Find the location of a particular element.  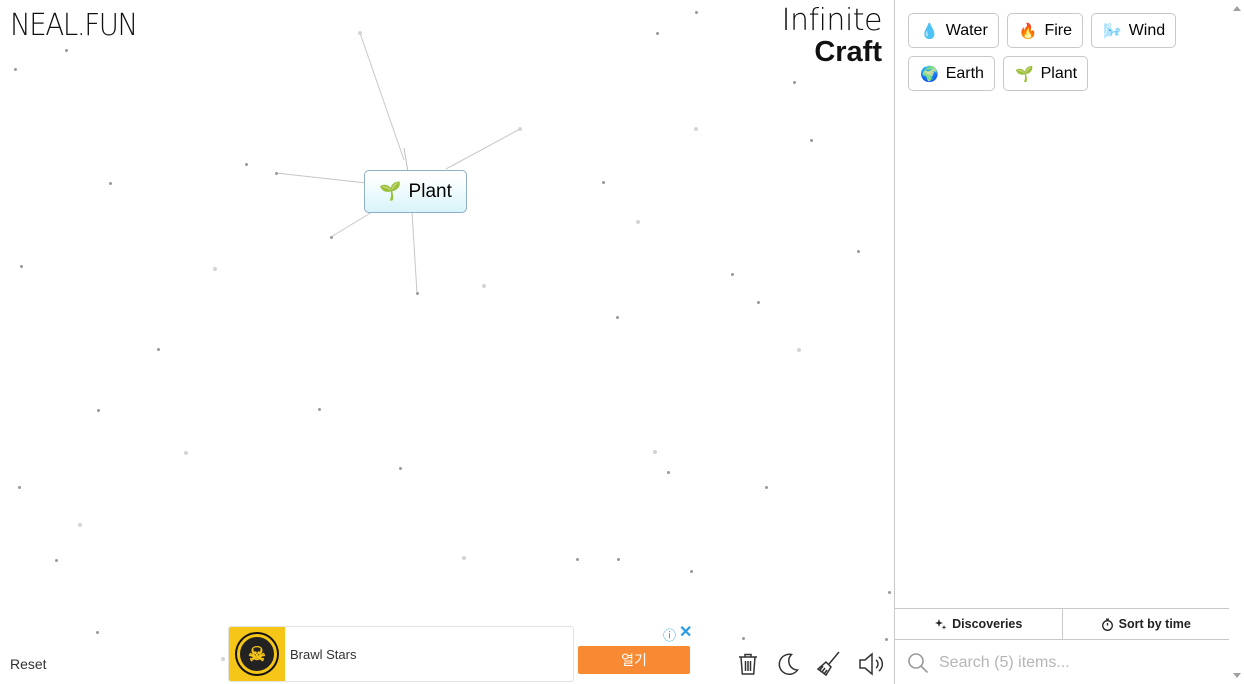

sidebar-item-wind: 🌬️ Wind is located at coordinates (1134, 30).